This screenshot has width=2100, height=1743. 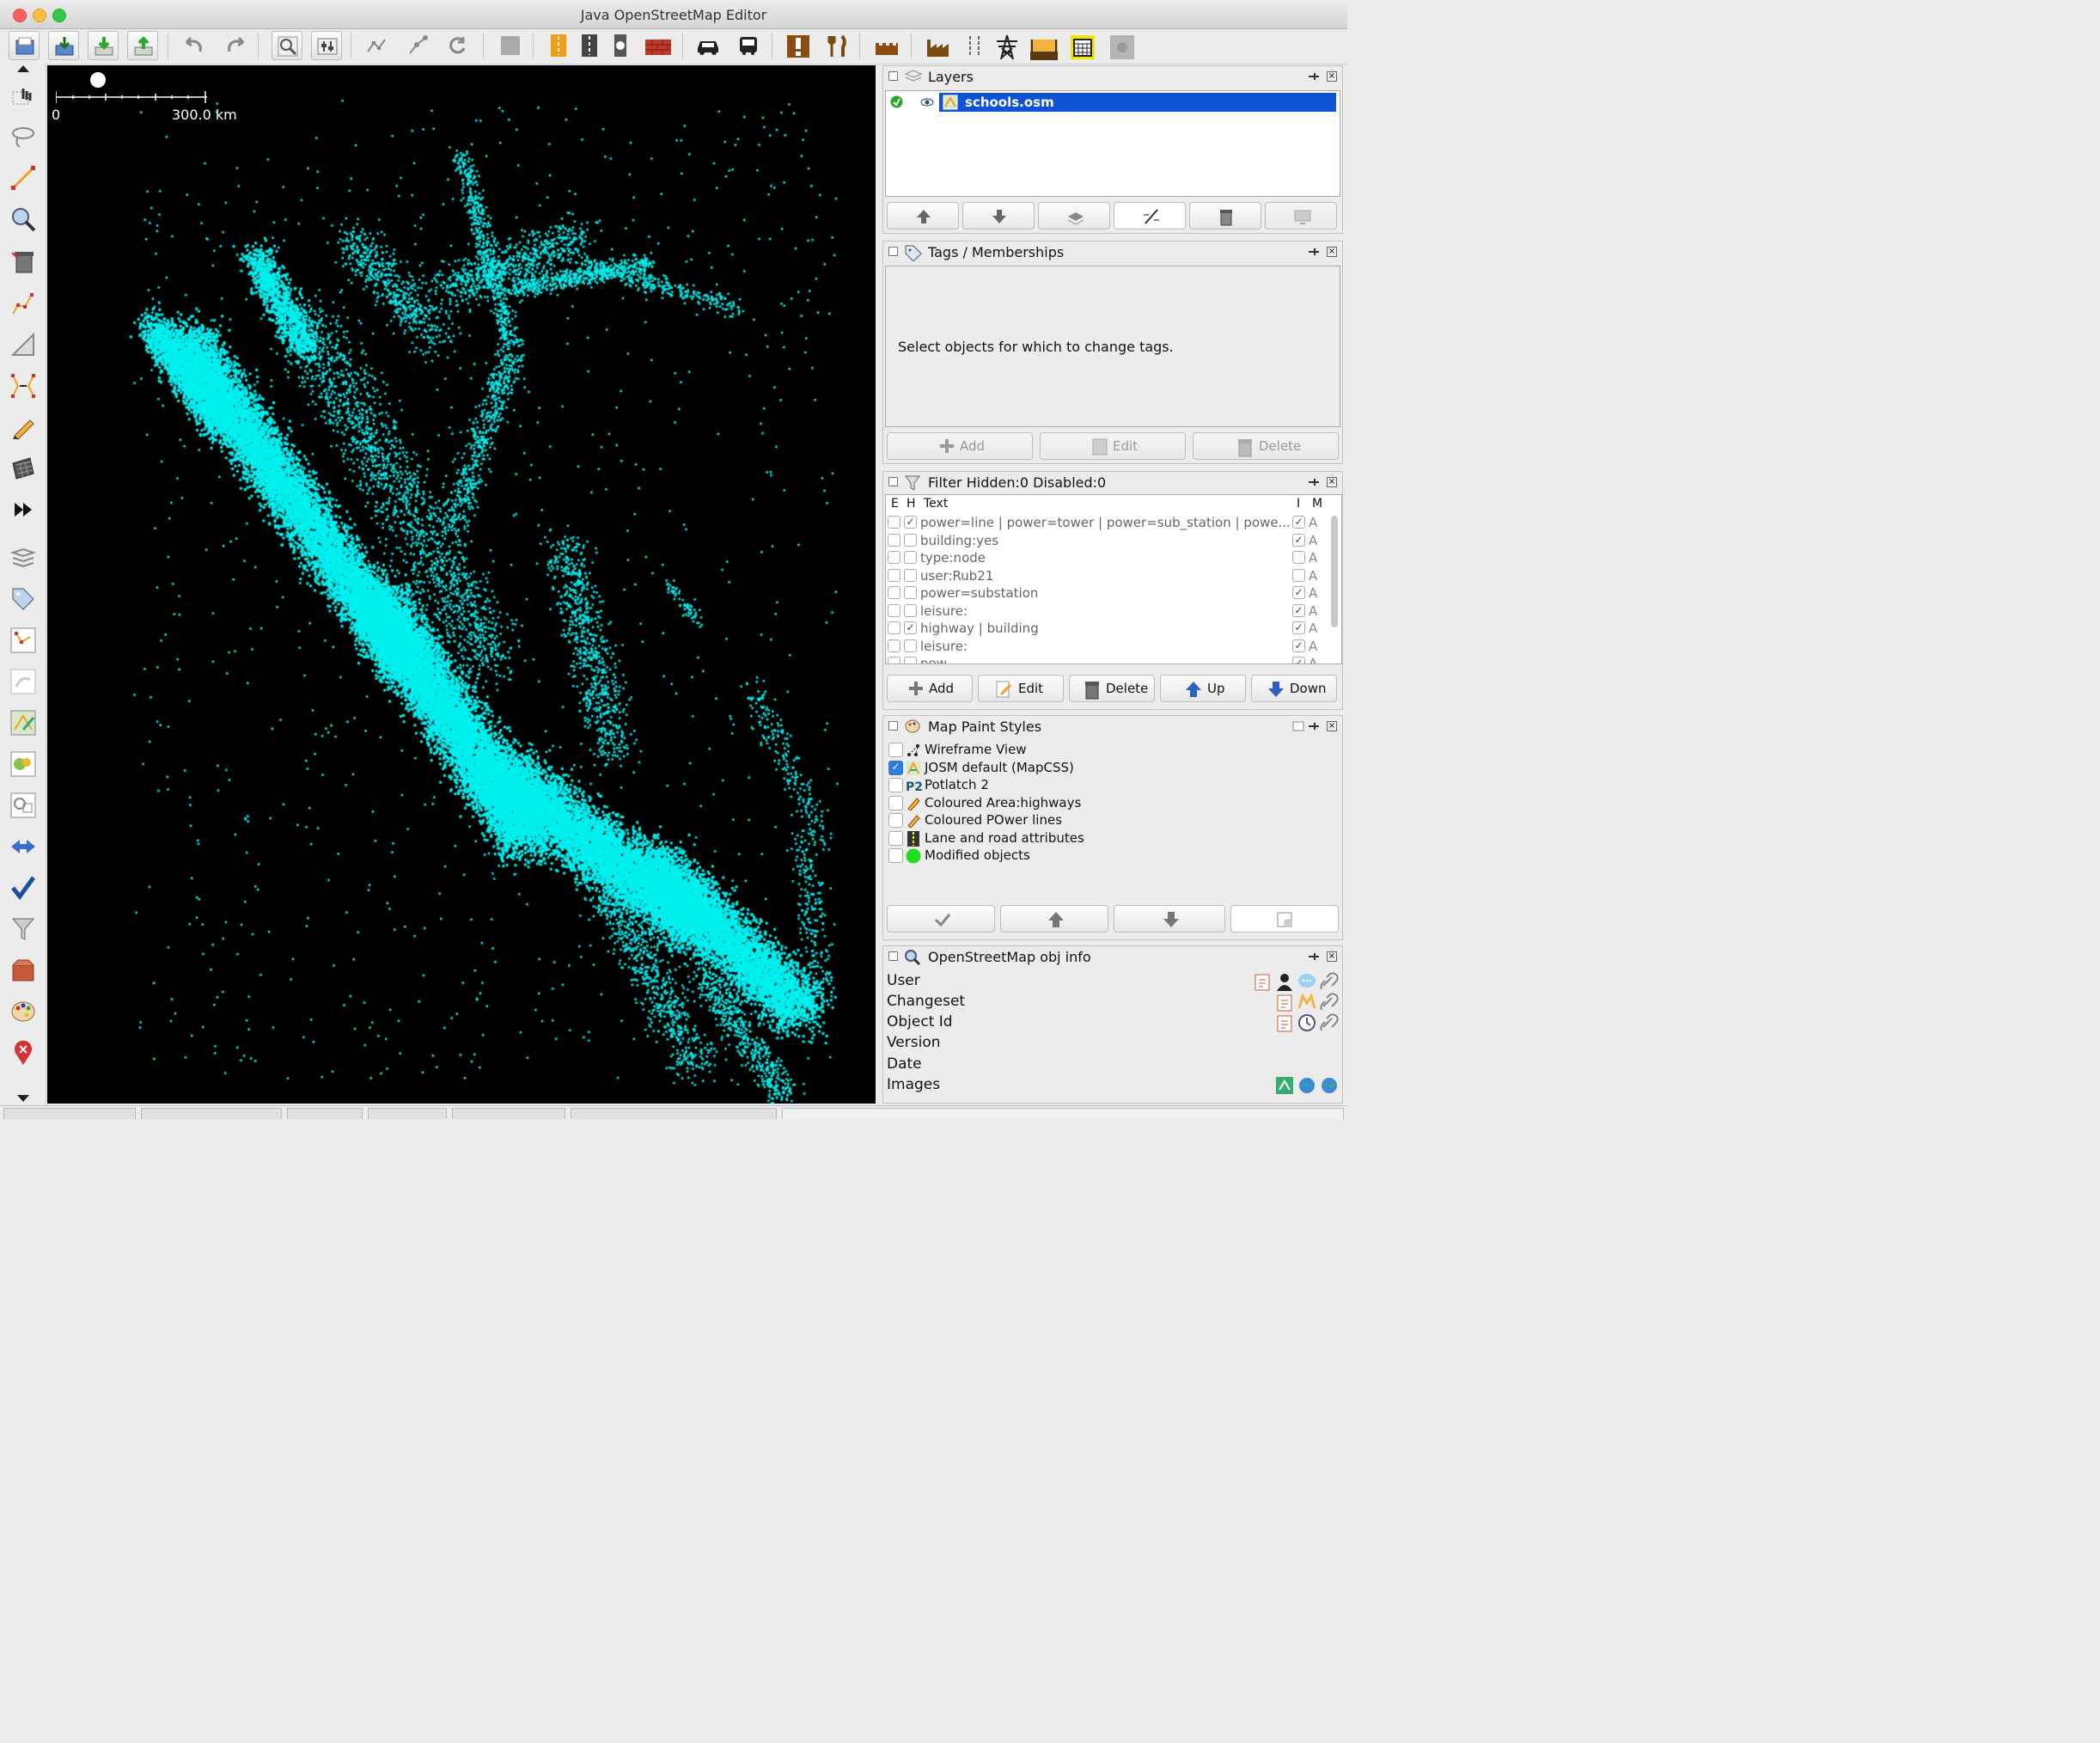 What do you see at coordinates (1284, 1085) in the screenshot?
I see `mapillary-icon` at bounding box center [1284, 1085].